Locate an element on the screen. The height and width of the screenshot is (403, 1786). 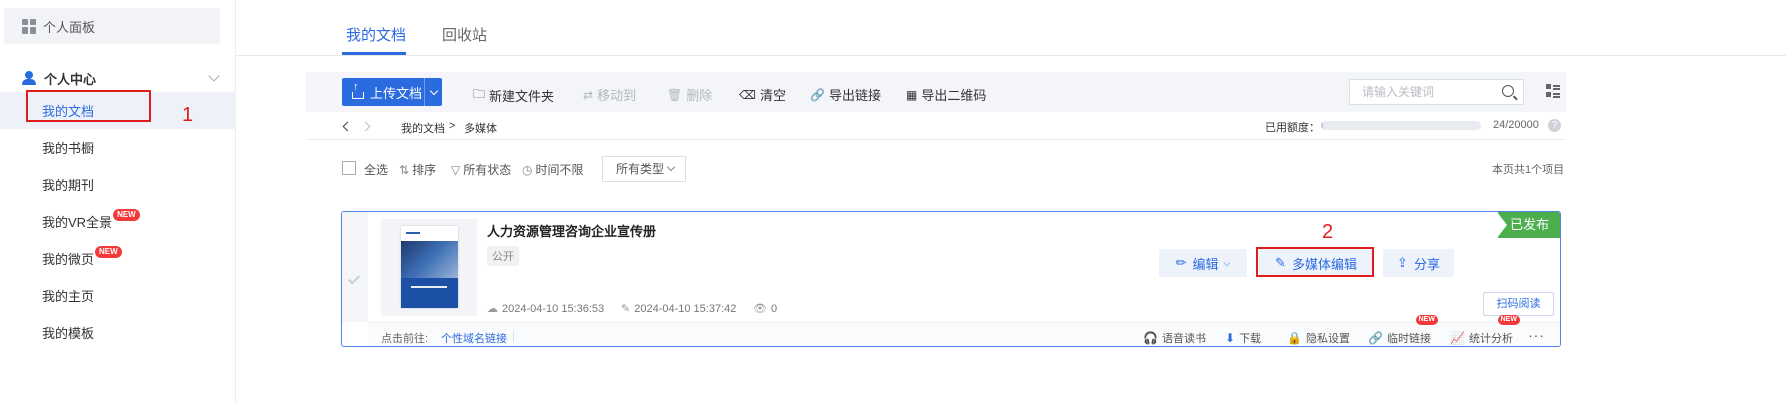
statistics-button: 📈 统计分析 NEW is located at coordinates (1485, 330).